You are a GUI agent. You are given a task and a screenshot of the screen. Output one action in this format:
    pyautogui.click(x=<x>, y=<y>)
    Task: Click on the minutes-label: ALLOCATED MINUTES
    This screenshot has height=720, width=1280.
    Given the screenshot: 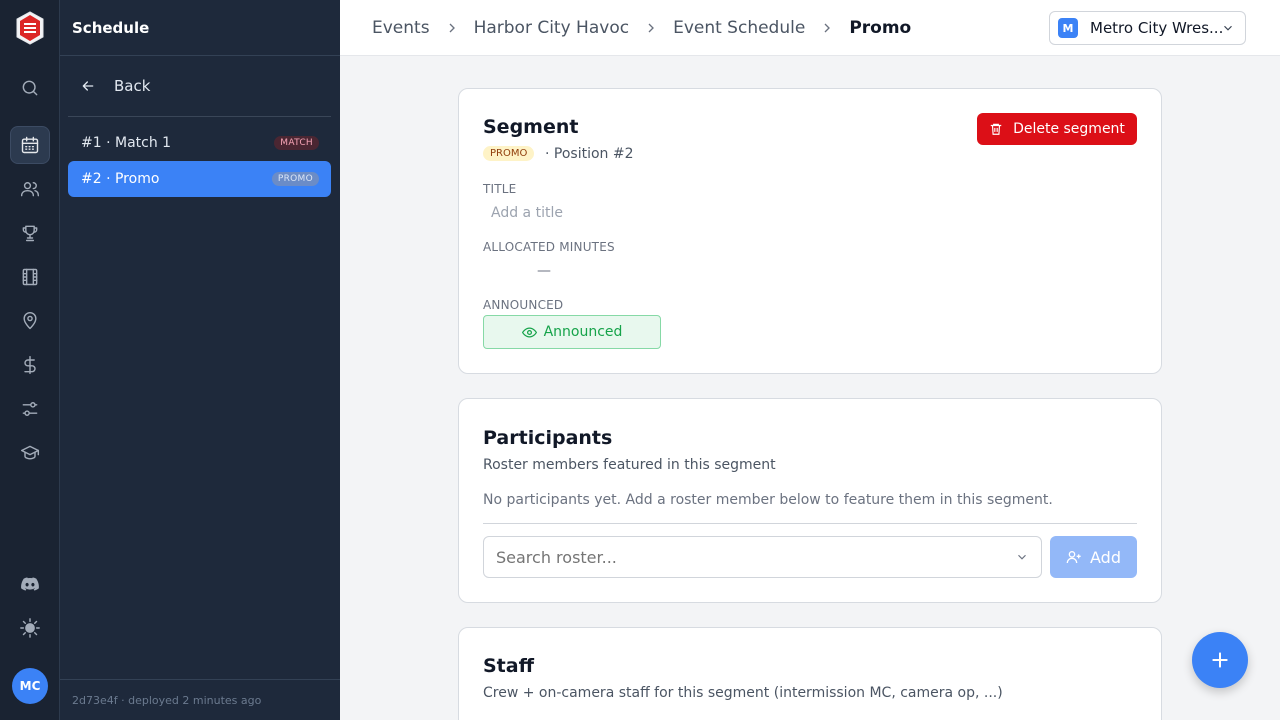 What is the action you would take?
    pyautogui.click(x=549, y=247)
    